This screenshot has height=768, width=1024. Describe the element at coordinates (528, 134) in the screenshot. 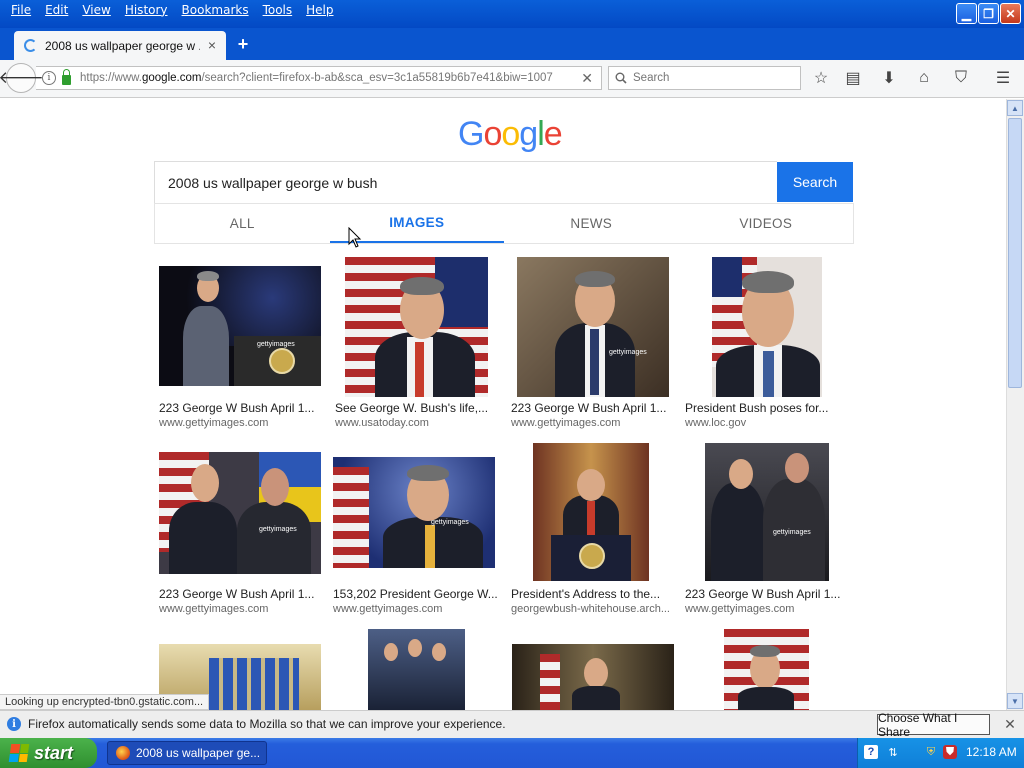

I see `logo-letter: g` at that location.